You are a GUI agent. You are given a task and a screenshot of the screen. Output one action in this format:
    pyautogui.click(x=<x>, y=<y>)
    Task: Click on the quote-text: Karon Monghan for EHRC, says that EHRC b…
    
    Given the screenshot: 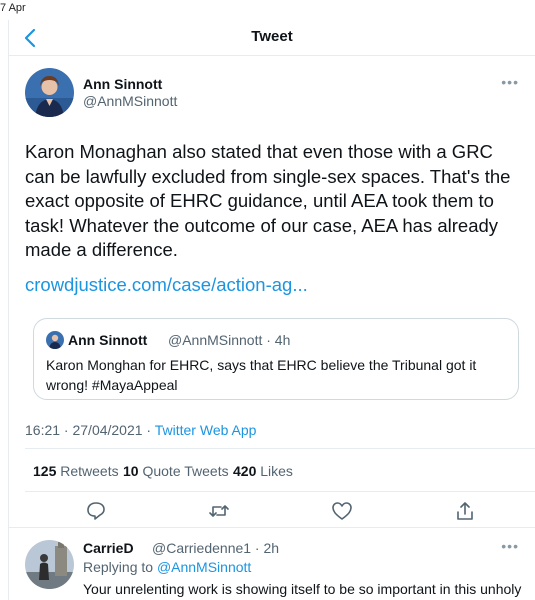 What is the action you would take?
    pyautogui.click(x=261, y=375)
    